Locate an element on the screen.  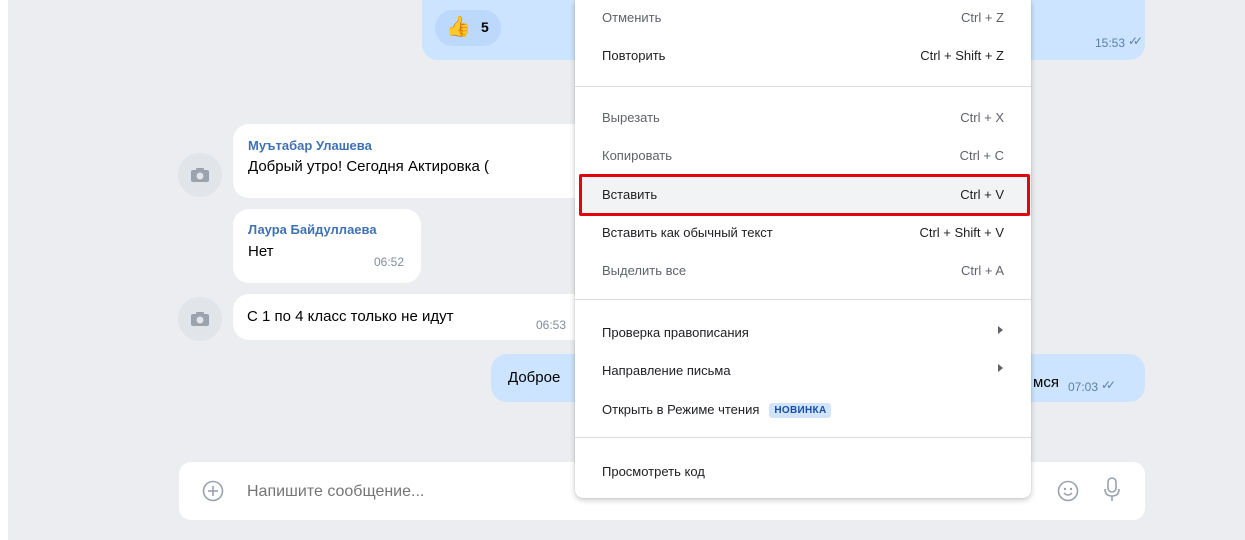
menu-item-reading-mode: Открыть в Режиме чтения НОВИНКА is located at coordinates (803, 410).